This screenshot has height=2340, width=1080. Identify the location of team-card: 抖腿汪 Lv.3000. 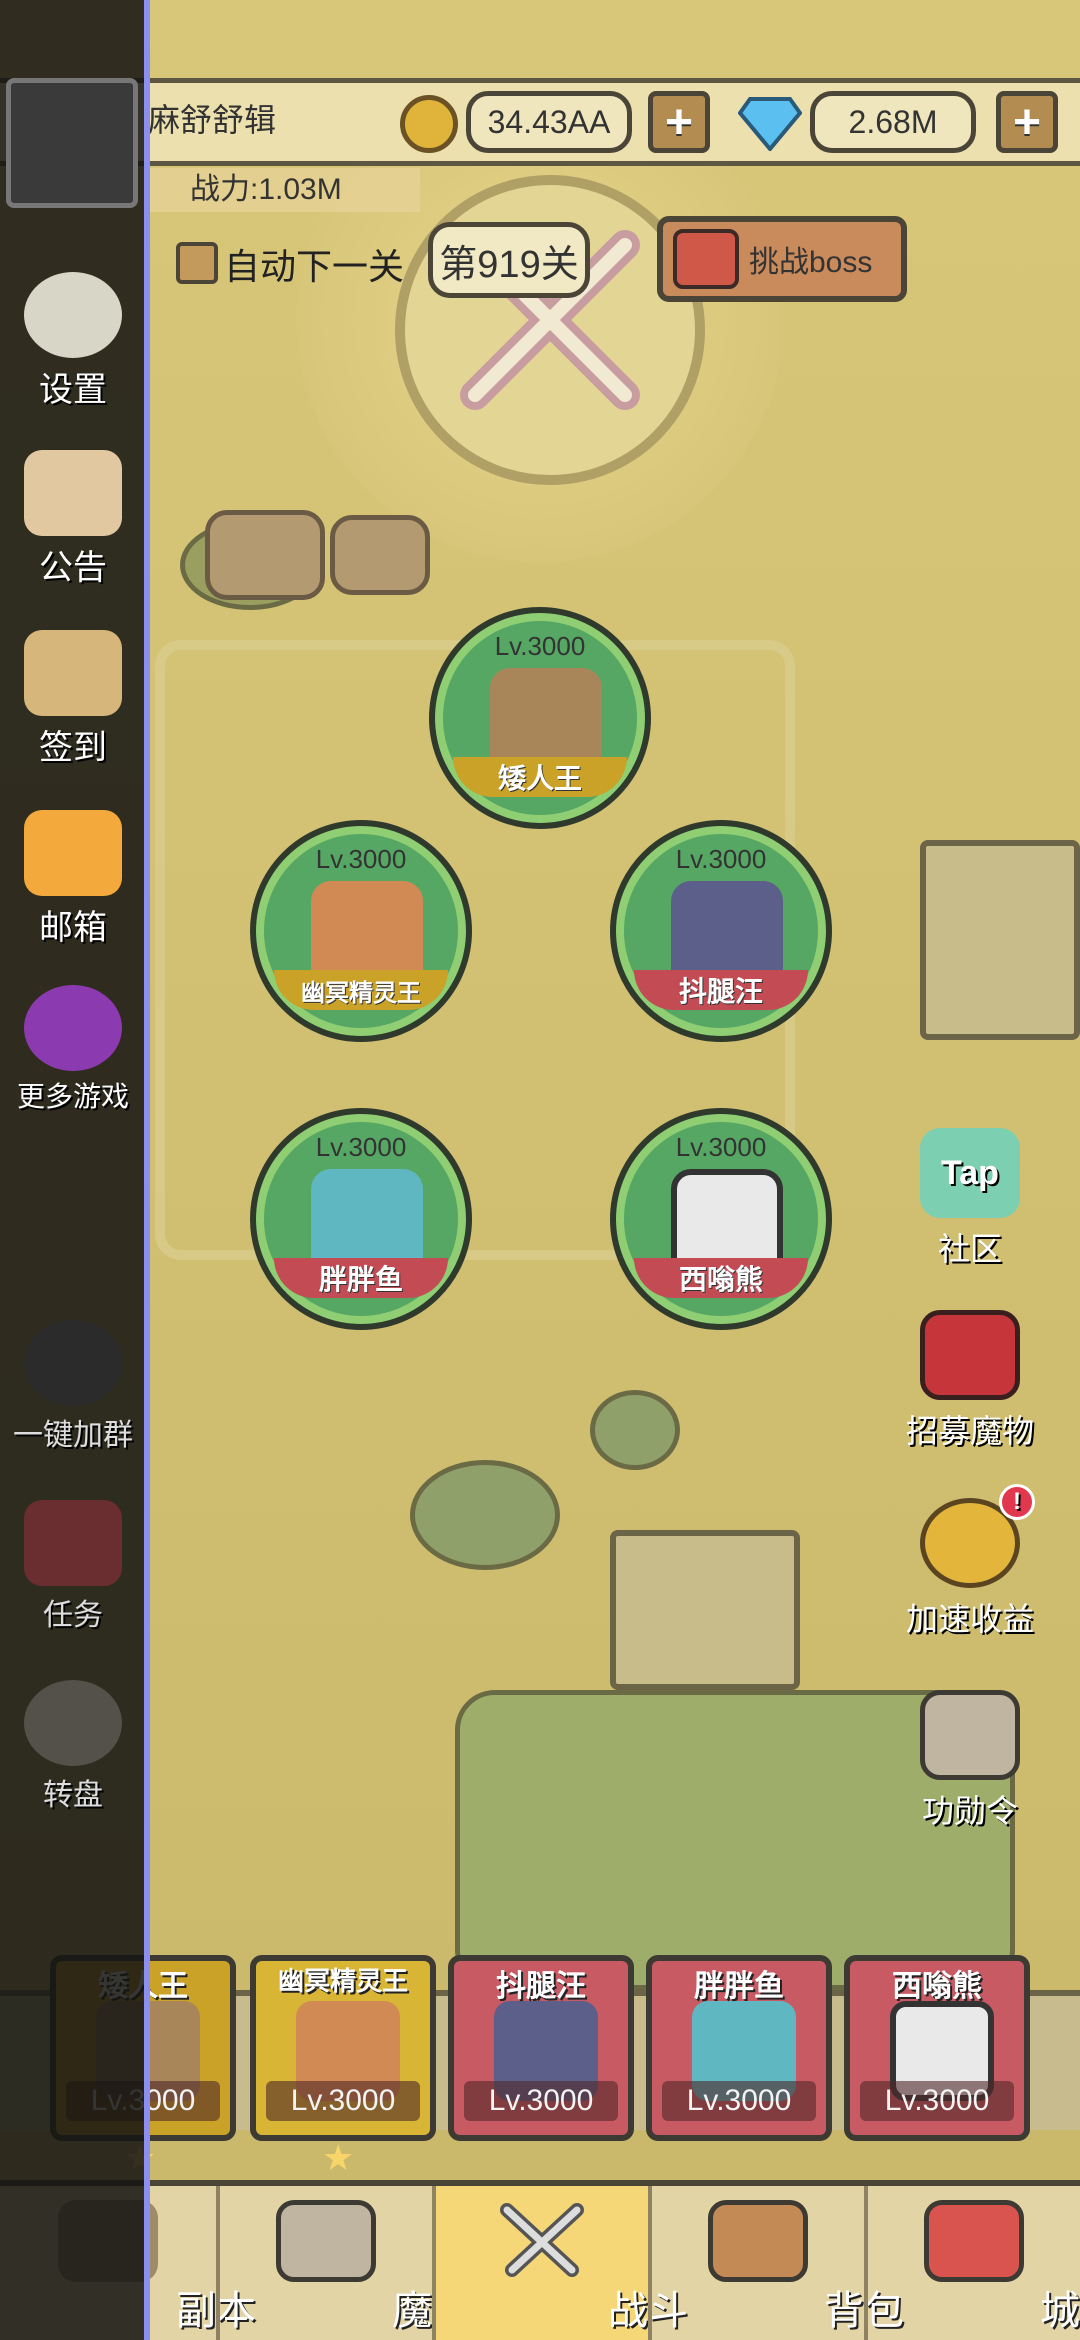
(541, 2048).